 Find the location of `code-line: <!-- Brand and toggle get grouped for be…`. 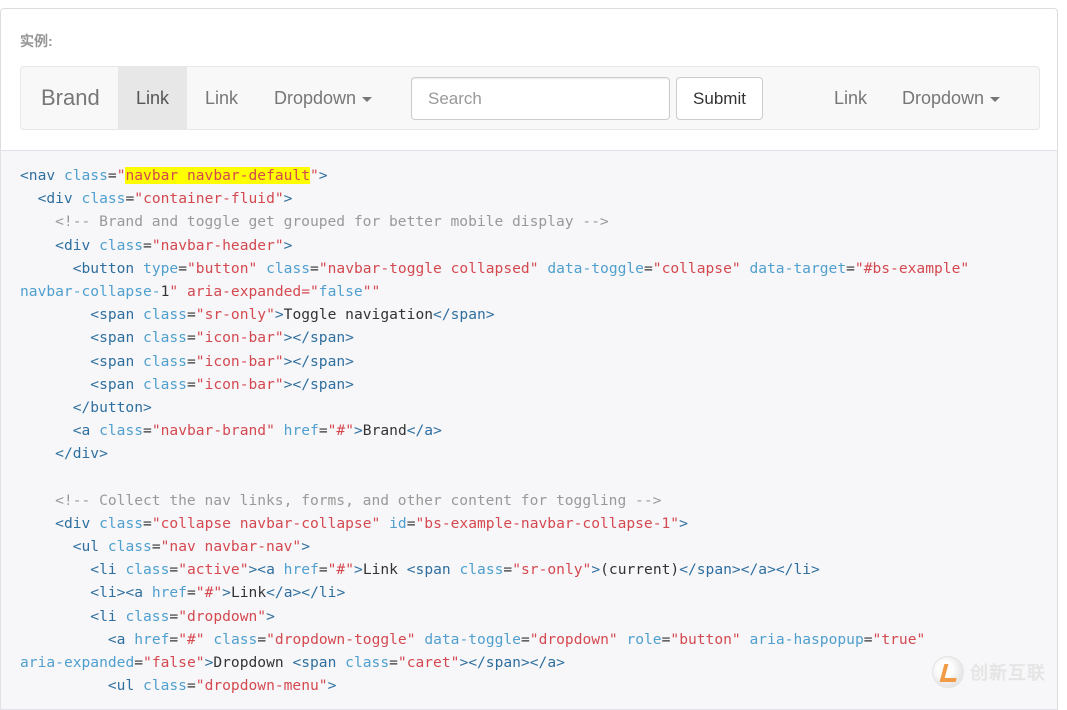

code-line: <!-- Brand and toggle get grouped for be… is located at coordinates (314, 222).